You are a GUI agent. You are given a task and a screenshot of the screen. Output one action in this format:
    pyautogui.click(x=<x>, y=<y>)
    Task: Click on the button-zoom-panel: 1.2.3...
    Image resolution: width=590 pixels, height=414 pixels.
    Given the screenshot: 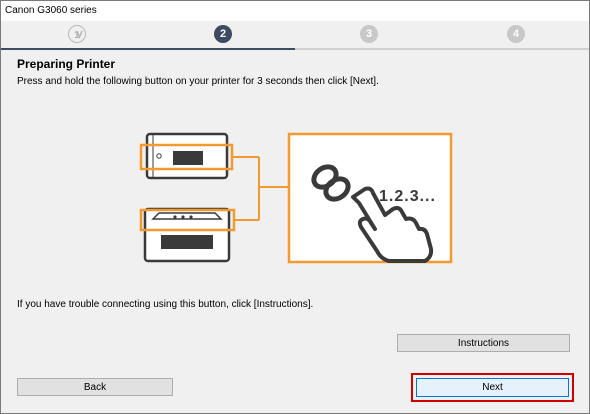 What is the action you would take?
    pyautogui.click(x=370, y=198)
    